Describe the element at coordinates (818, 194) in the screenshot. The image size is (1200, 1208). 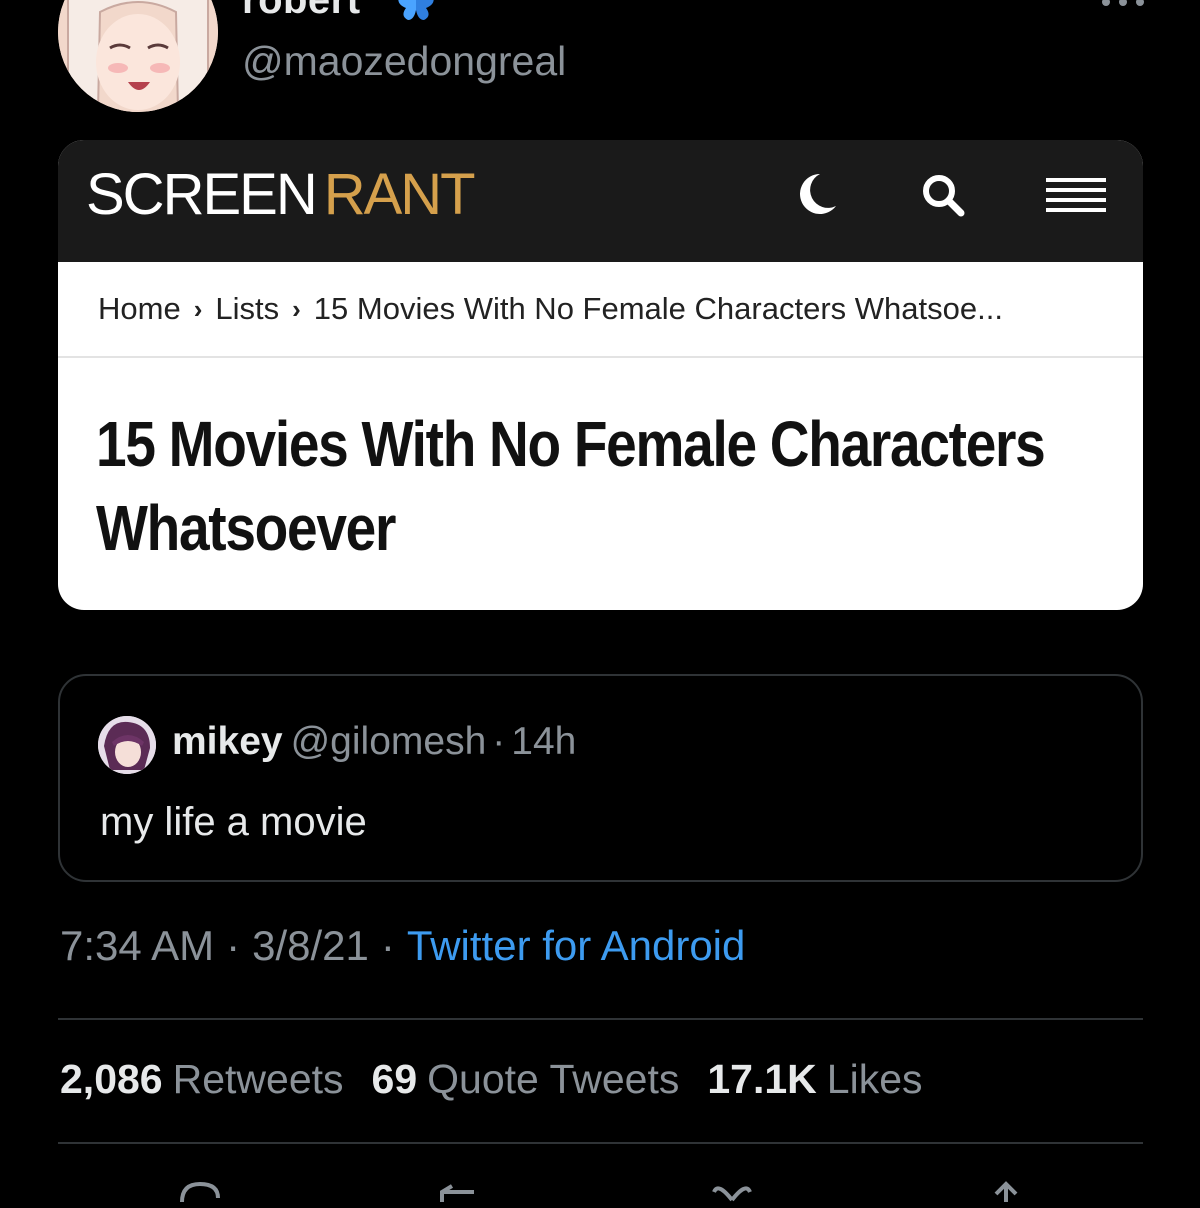
I see `moon-icon` at that location.